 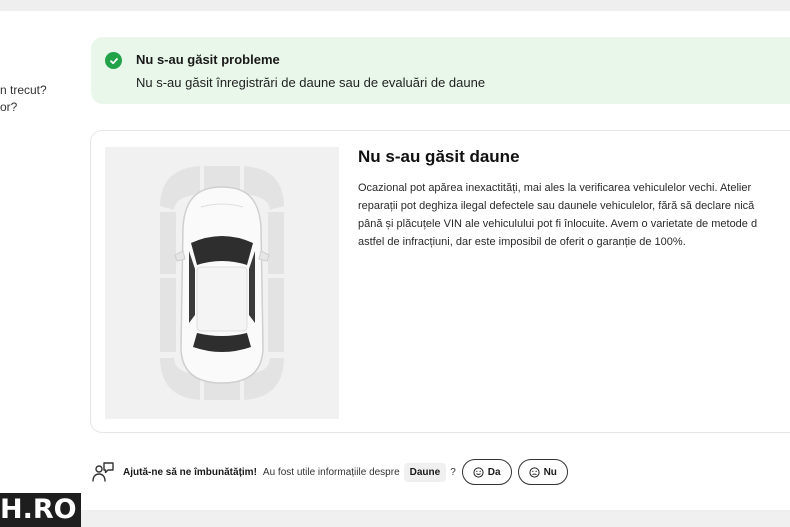 What do you see at coordinates (208, 59) in the screenshot?
I see `alert-title: Nu s-au găsit probleme` at bounding box center [208, 59].